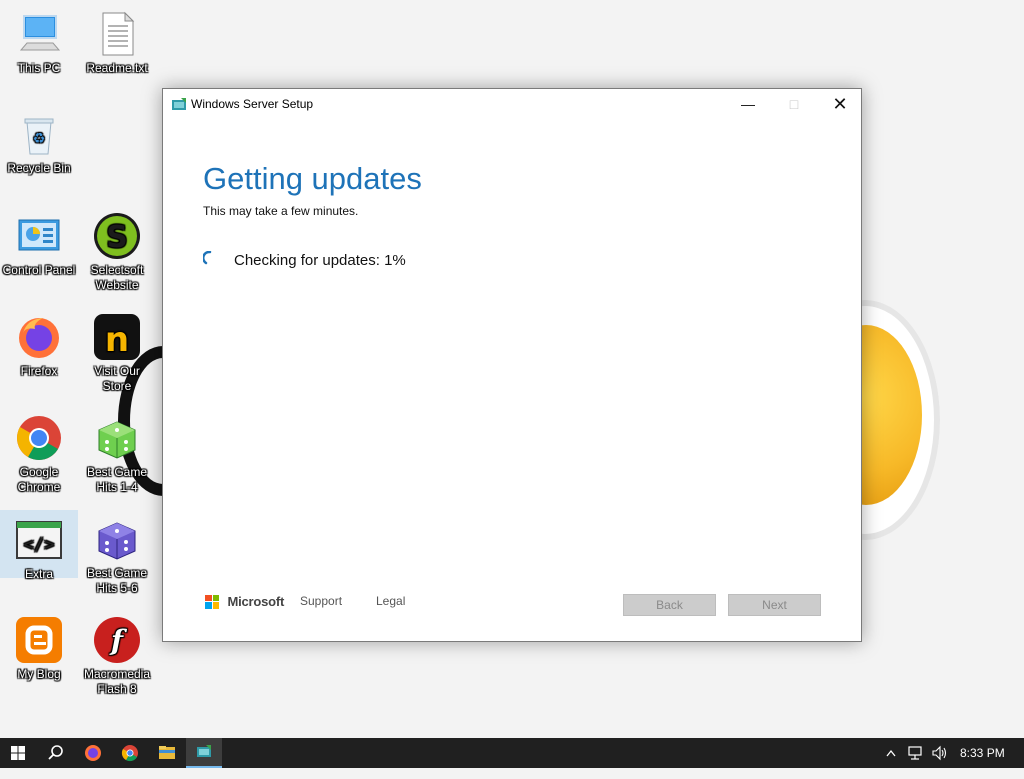 The height and width of the screenshot is (779, 1024). Describe the element at coordinates (39, 640) in the screenshot. I see `blogger-icon` at that location.